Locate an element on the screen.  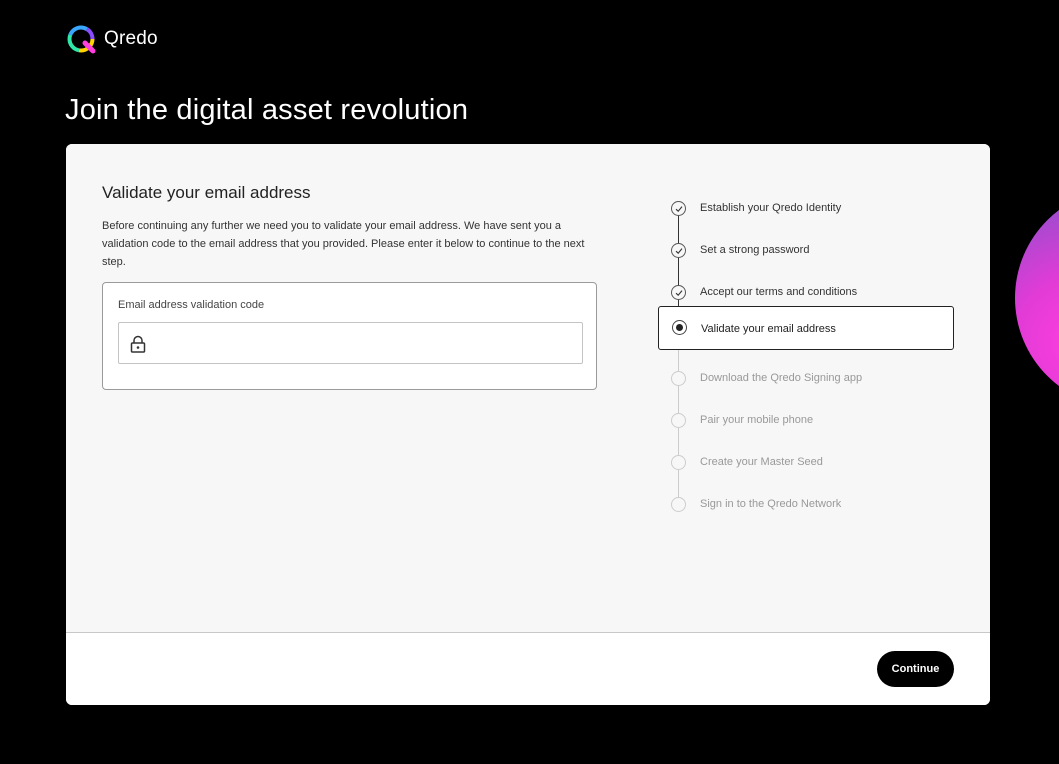
validation-code-field-group: Email address validation code is located at coordinates (349, 336).